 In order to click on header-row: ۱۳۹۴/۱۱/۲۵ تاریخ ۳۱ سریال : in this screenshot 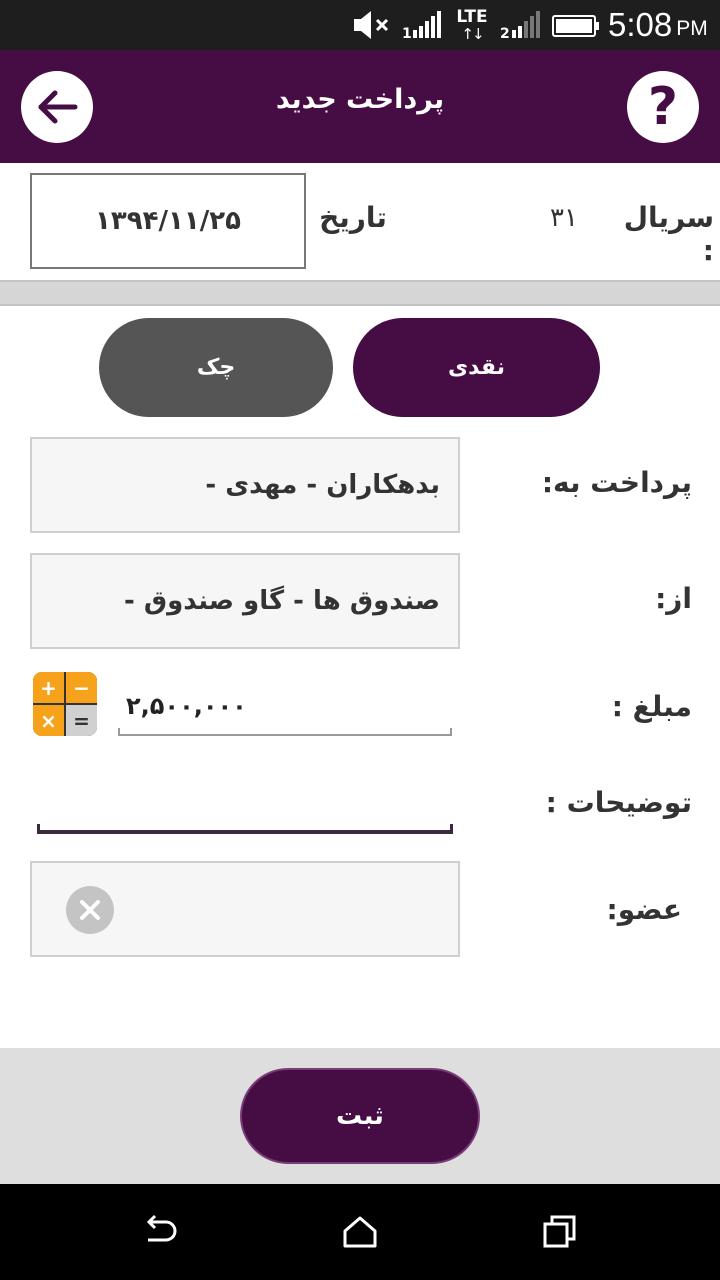, I will do `click(360, 221)`.